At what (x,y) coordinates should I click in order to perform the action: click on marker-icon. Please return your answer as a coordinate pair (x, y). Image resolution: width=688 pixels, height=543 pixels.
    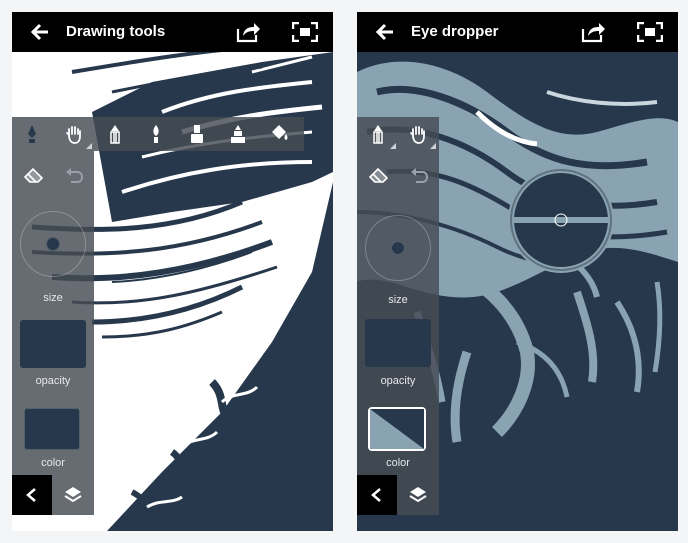
    Looking at the image, I should click on (197, 134).